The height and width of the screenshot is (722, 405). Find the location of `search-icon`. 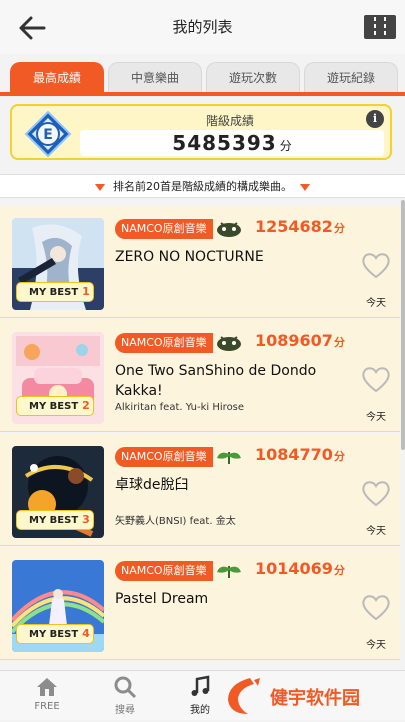

search-icon is located at coordinates (125, 687).